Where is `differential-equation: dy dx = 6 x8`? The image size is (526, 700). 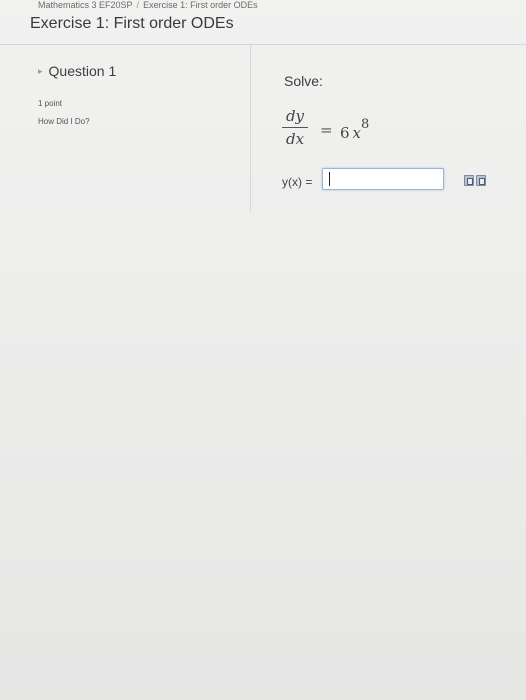 differential-equation: dy dx = 6 x8 is located at coordinates (342, 131).